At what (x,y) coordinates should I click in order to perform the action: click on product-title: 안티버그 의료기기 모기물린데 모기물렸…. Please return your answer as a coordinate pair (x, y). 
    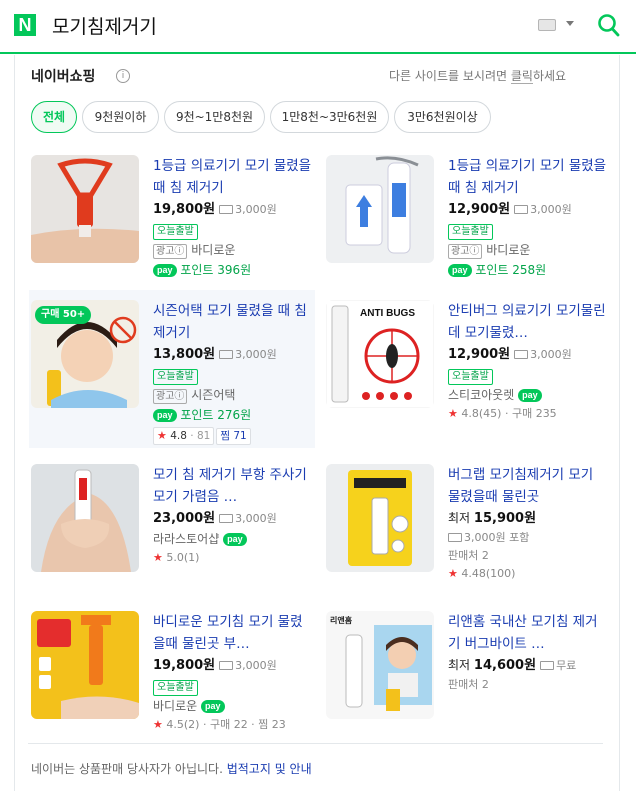
    Looking at the image, I should click on (528, 322).